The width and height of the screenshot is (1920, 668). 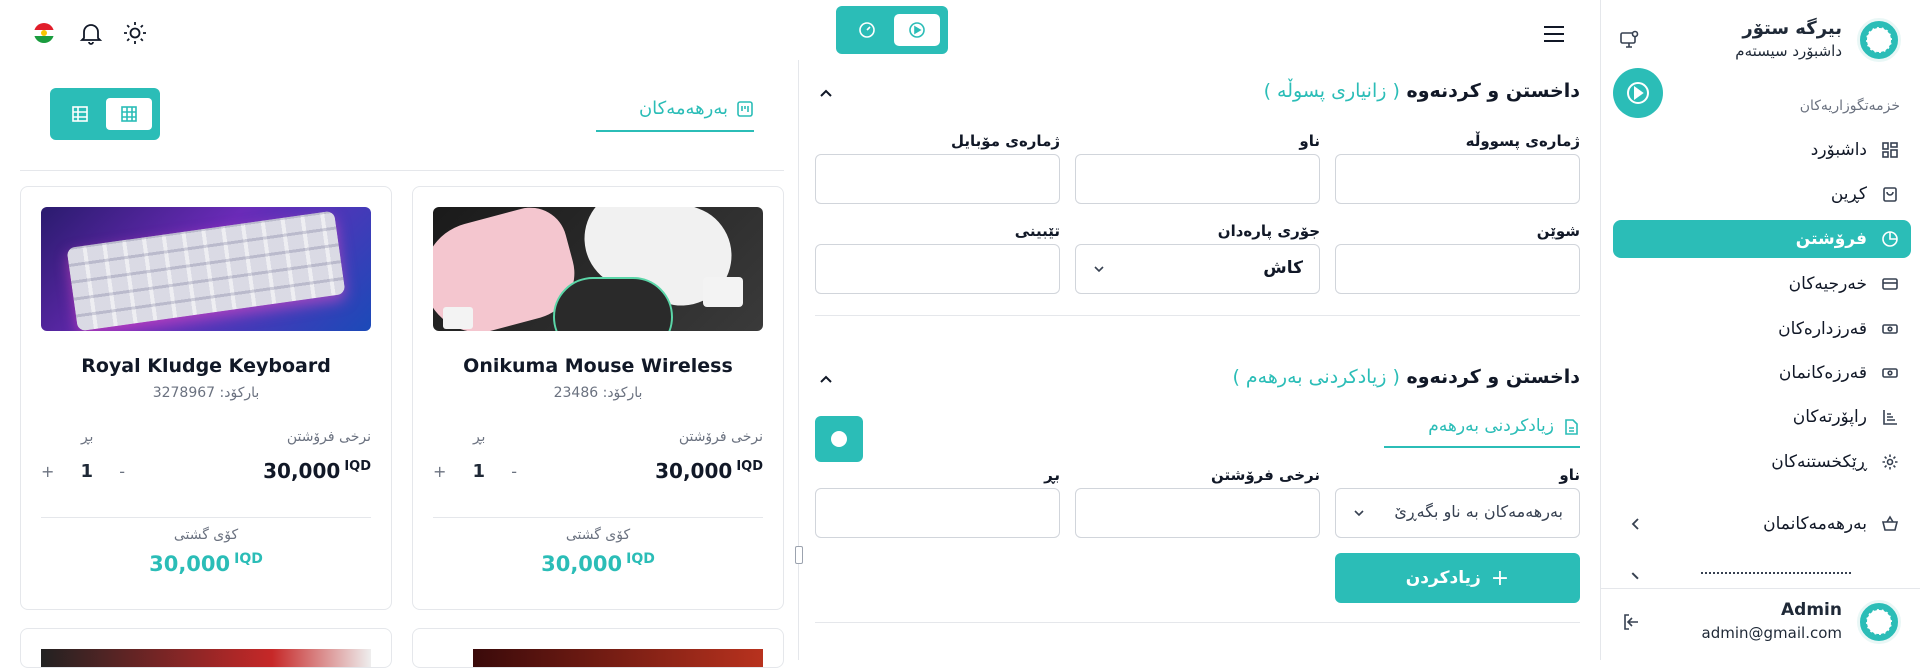 I want to click on avatar, so click(x=1879, y=622).